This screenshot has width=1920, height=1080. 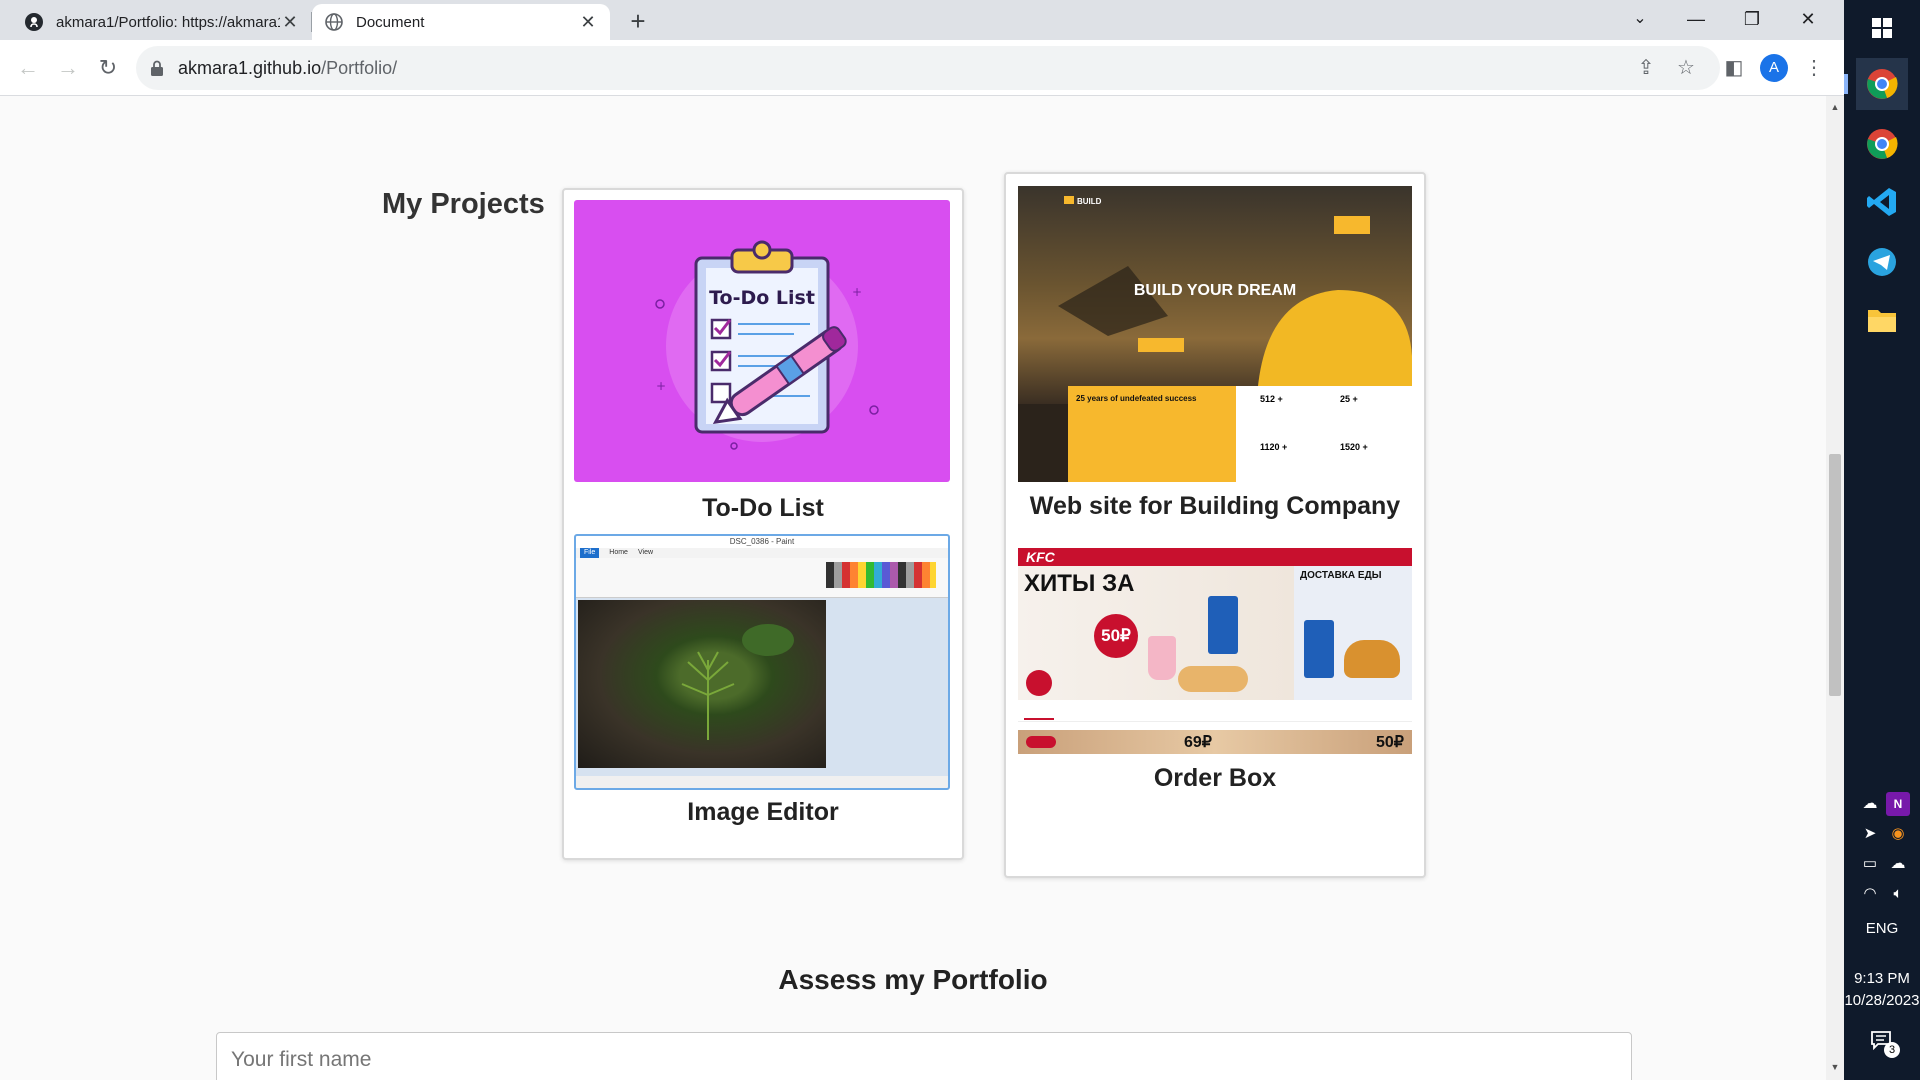 I want to click on battery-icon: ▭, so click(x=1870, y=864).